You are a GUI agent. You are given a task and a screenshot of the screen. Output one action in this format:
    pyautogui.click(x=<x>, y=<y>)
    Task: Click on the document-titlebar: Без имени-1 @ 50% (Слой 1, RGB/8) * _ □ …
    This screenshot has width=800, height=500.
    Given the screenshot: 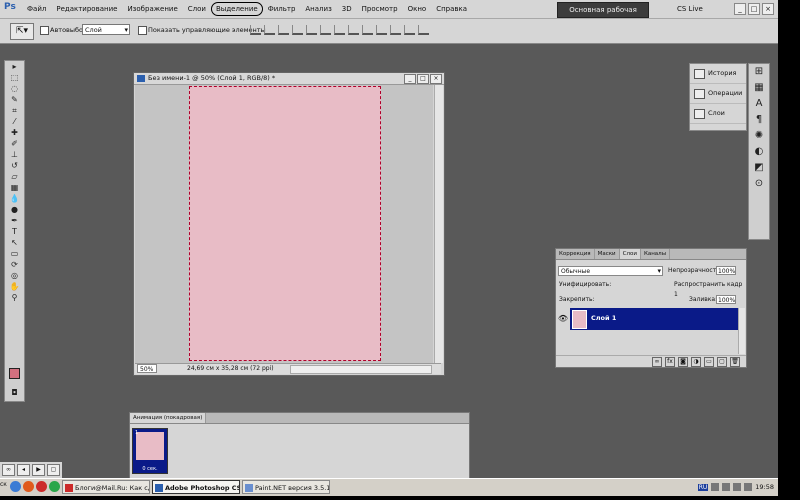 What is the action you would take?
    pyautogui.click(x=289, y=79)
    